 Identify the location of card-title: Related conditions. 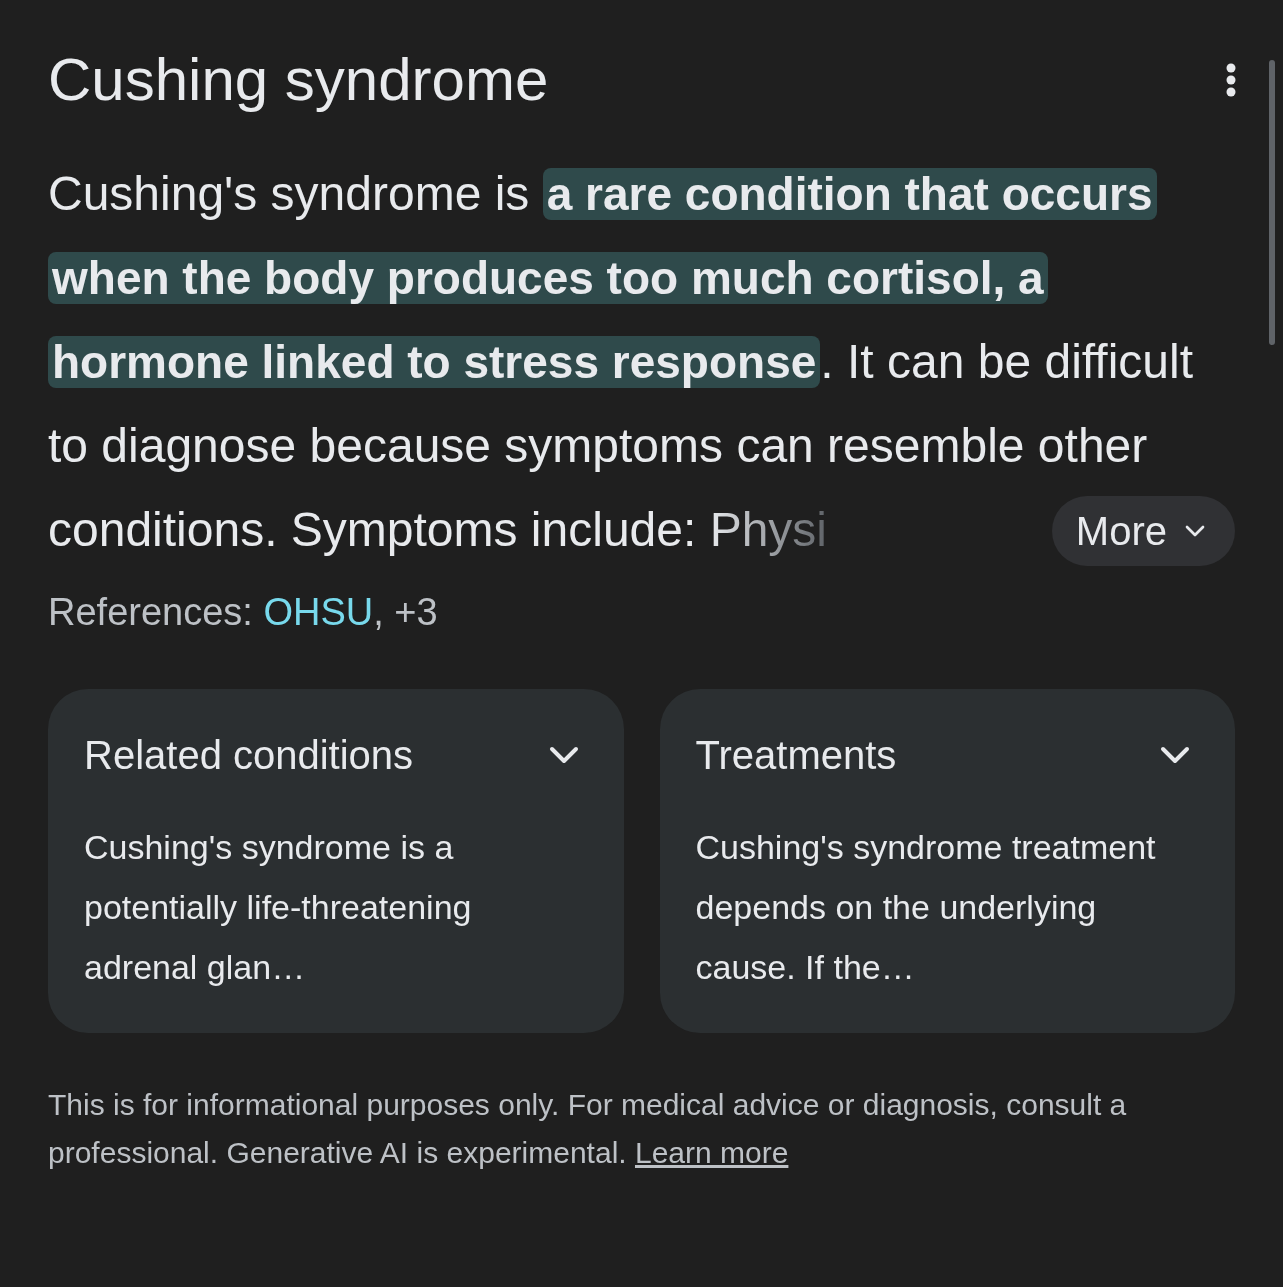
(249, 755).